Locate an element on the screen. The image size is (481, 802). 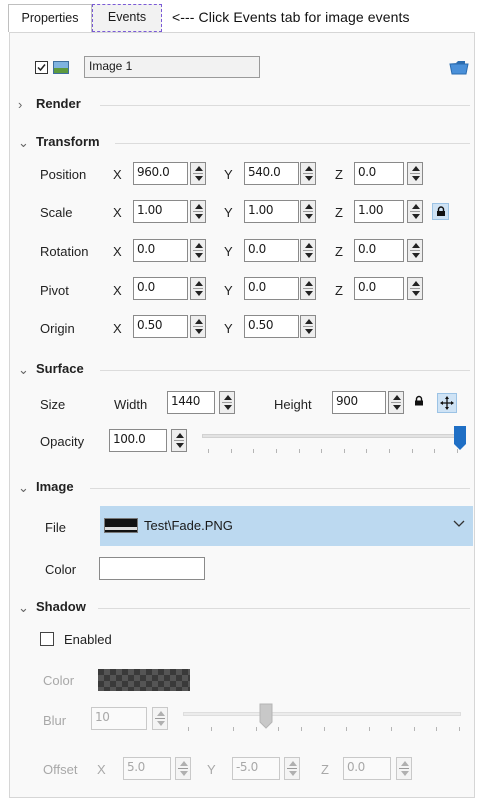
lock-icon is located at coordinates (419, 401).